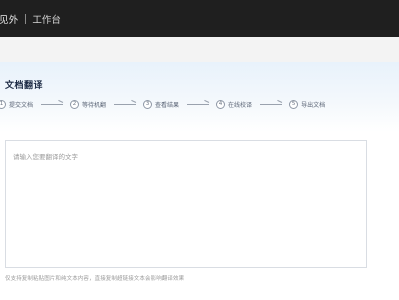 Image resolution: width=399 pixels, height=300 pixels. Describe the element at coordinates (294, 104) in the screenshot. I see `step-number: 5` at that location.